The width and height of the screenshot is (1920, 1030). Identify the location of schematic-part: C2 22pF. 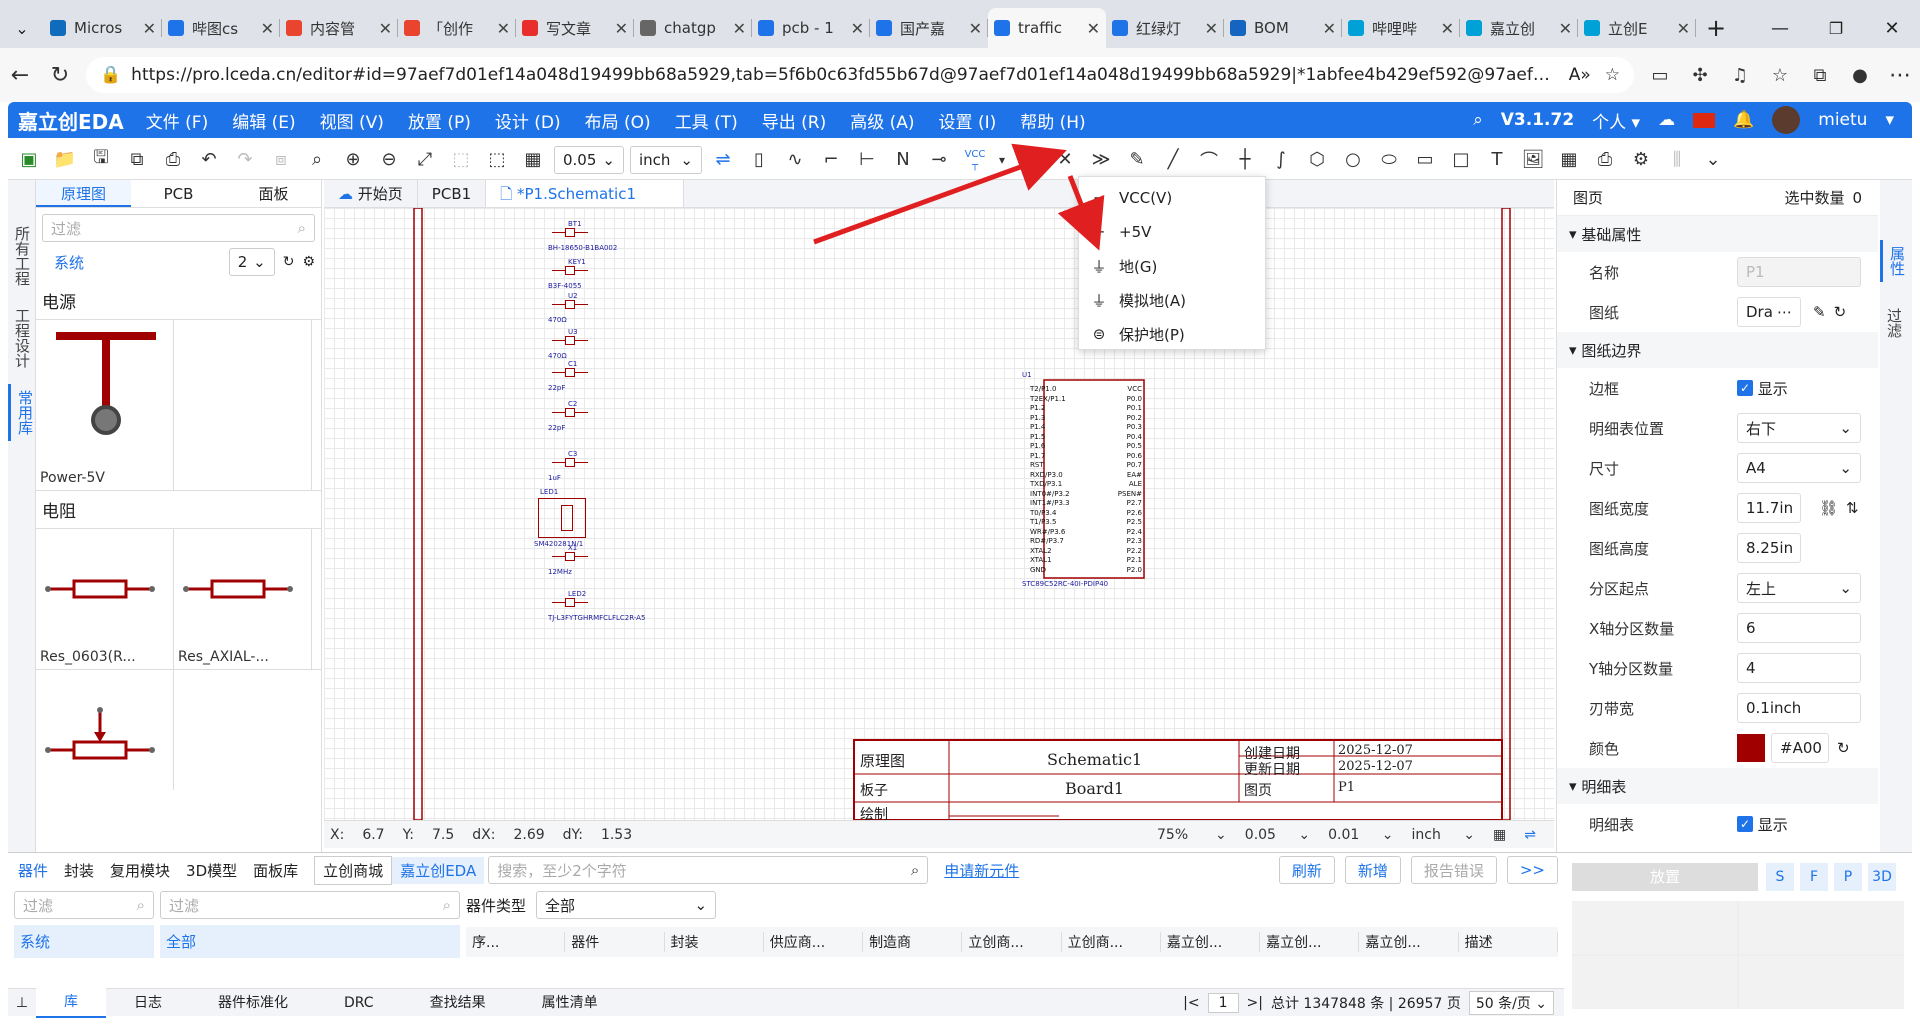
(570, 416).